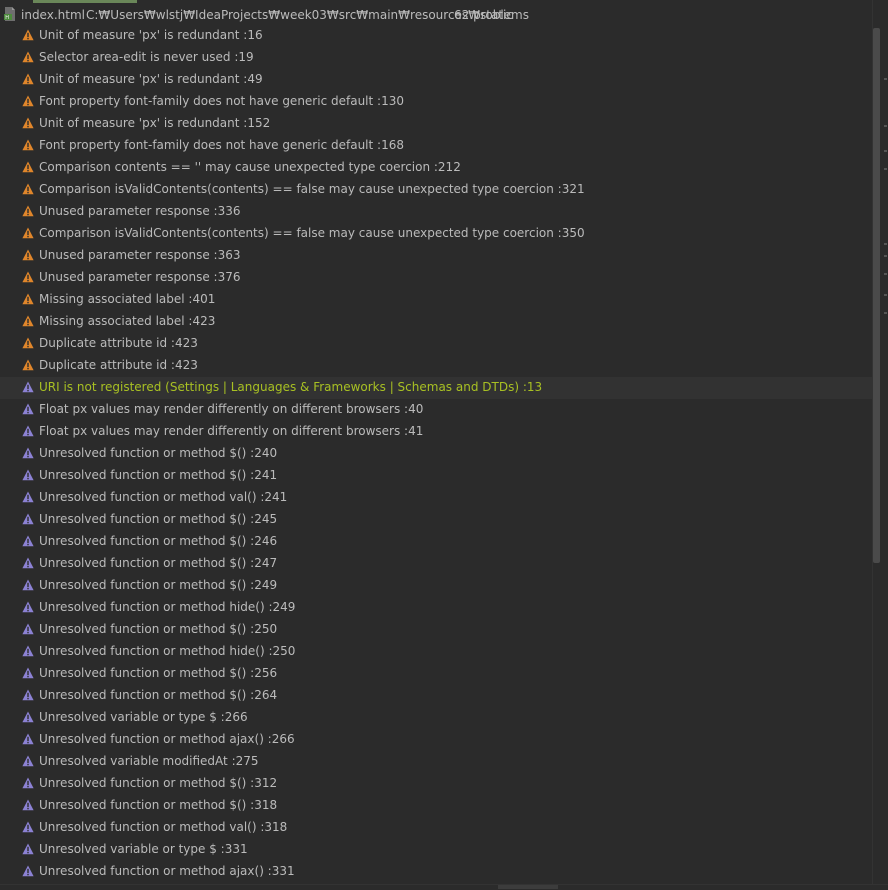 Image resolution: width=888 pixels, height=890 pixels. Describe the element at coordinates (437, 850) in the screenshot. I see `problem-row: Unresolved variable or type $ :331` at that location.